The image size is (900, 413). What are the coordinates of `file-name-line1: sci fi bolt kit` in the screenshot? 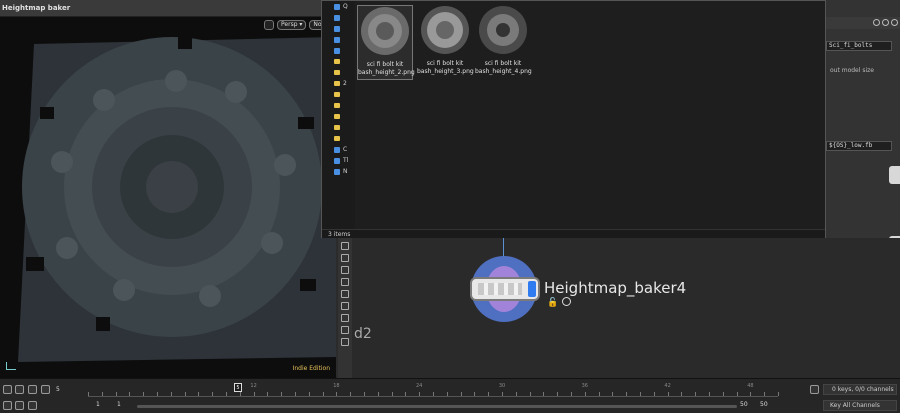 It's located at (445, 63).